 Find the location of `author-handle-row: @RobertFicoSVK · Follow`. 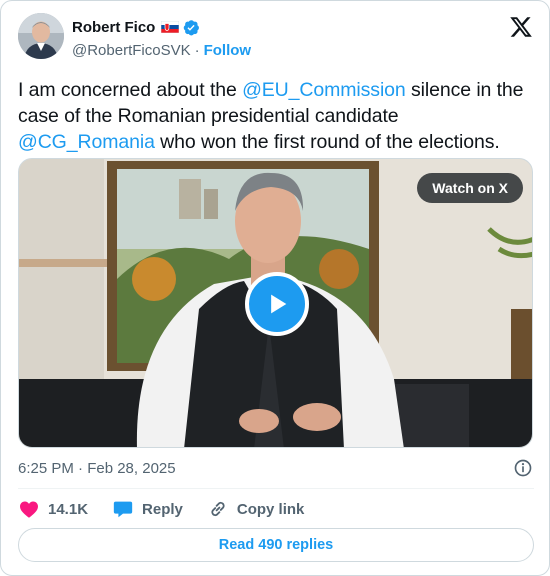

author-handle-row: @RobertFicoSVK · Follow is located at coordinates (161, 50).